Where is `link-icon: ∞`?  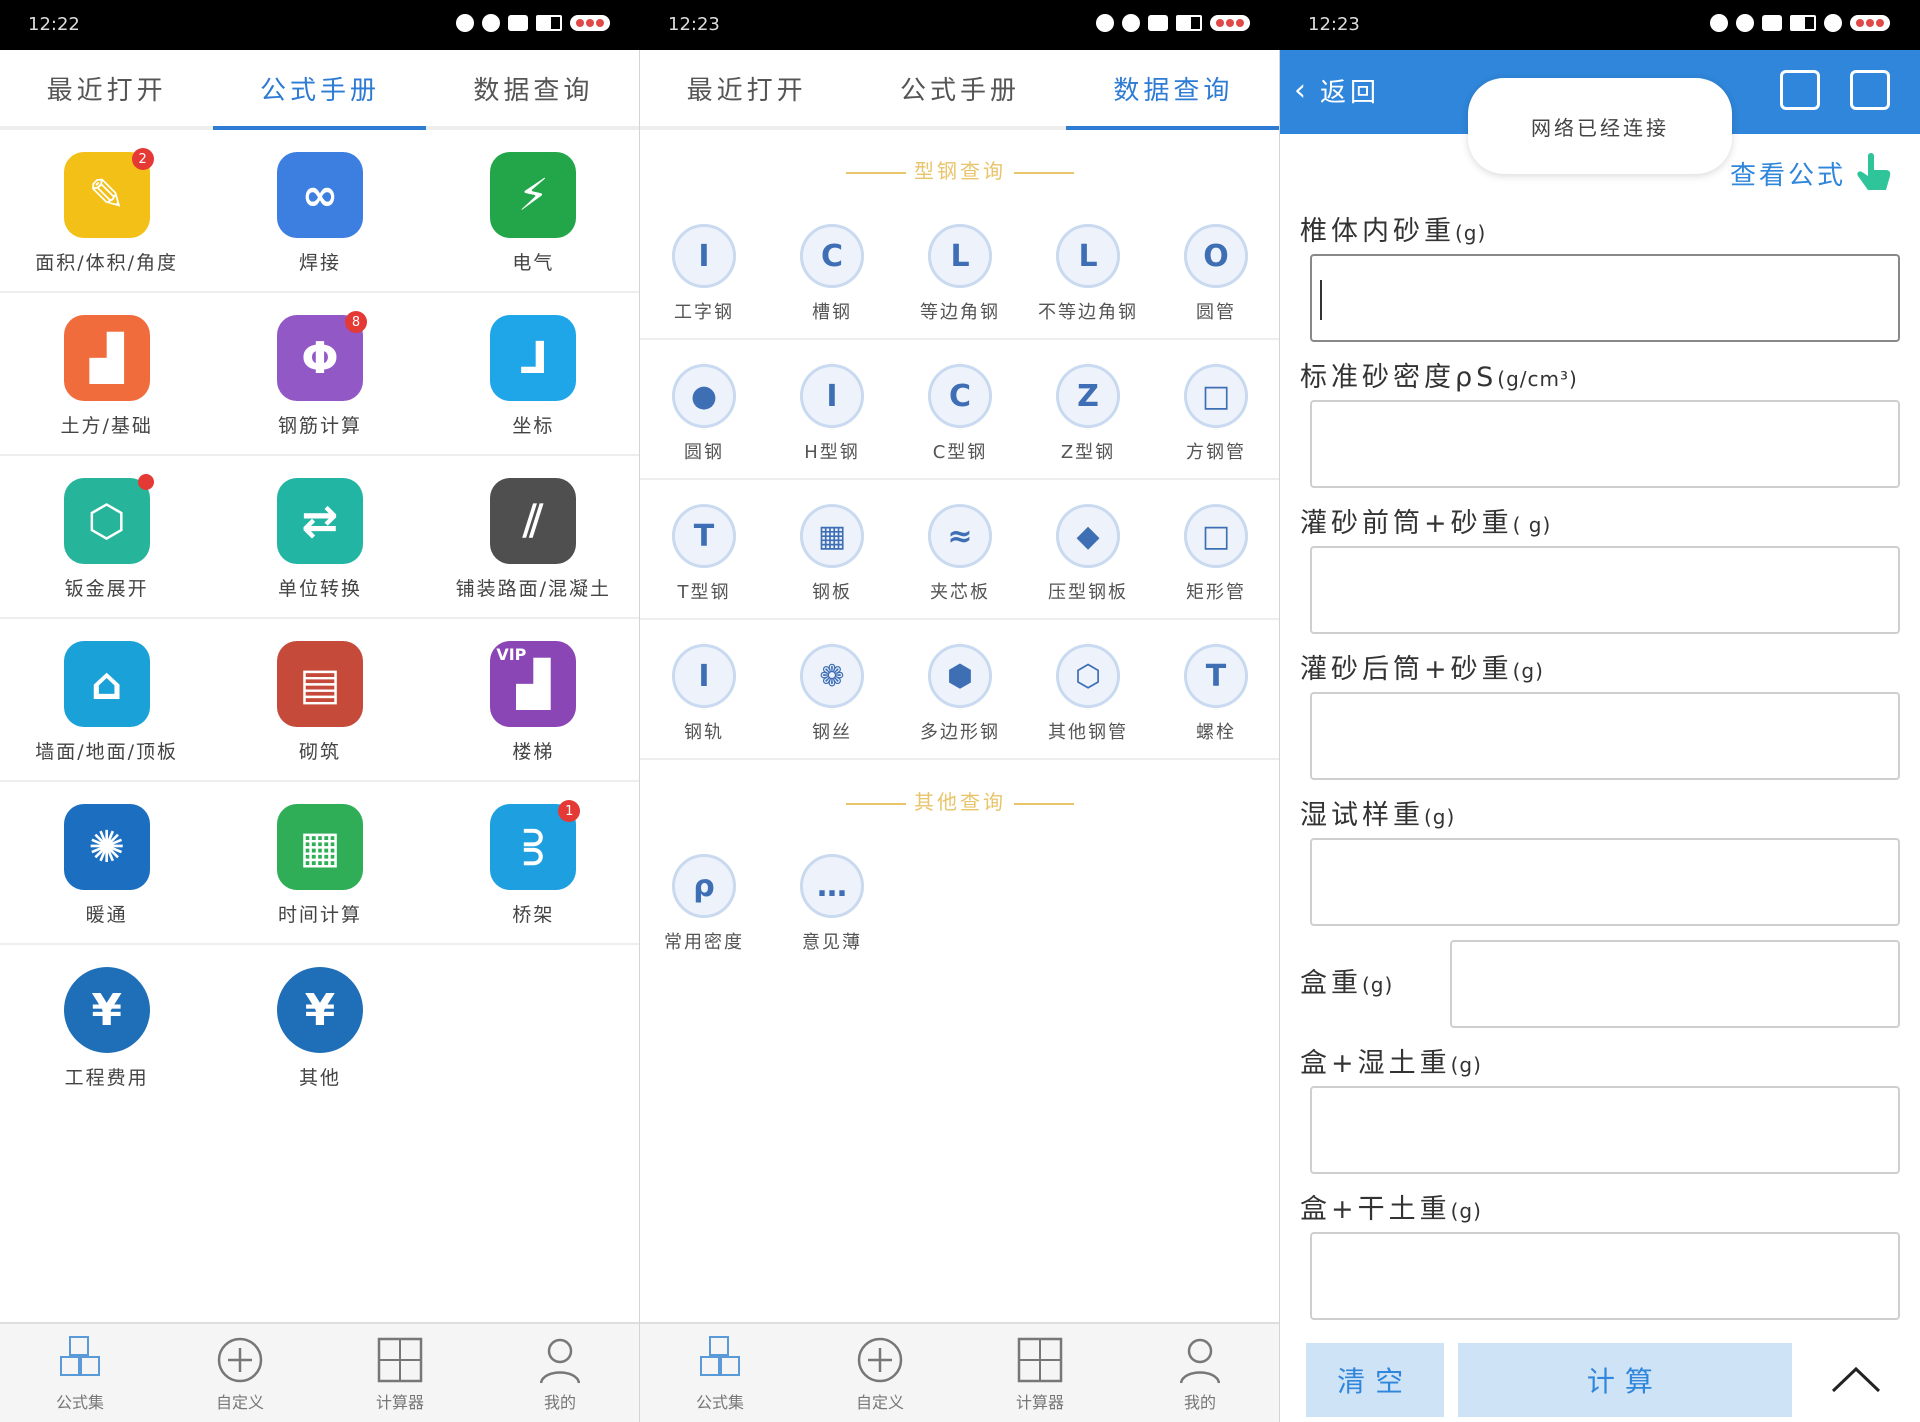
link-icon: ∞ is located at coordinates (319, 195).